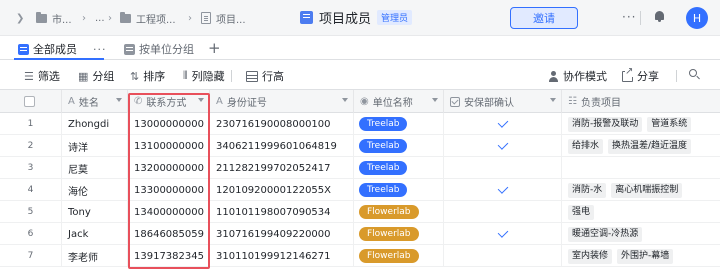 This screenshot has width=720, height=272. What do you see at coordinates (214, 48) in the screenshot?
I see `add-view-icon: +` at bounding box center [214, 48].